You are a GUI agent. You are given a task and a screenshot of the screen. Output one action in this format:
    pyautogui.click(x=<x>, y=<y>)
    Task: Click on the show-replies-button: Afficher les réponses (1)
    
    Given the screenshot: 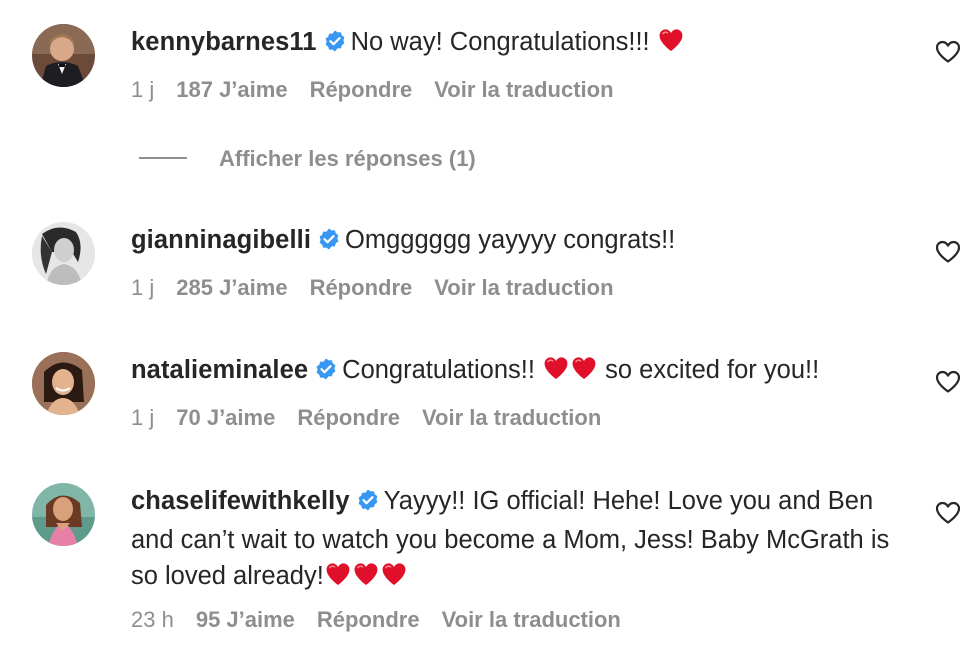 What is the action you would take?
    pyautogui.click(x=307, y=159)
    